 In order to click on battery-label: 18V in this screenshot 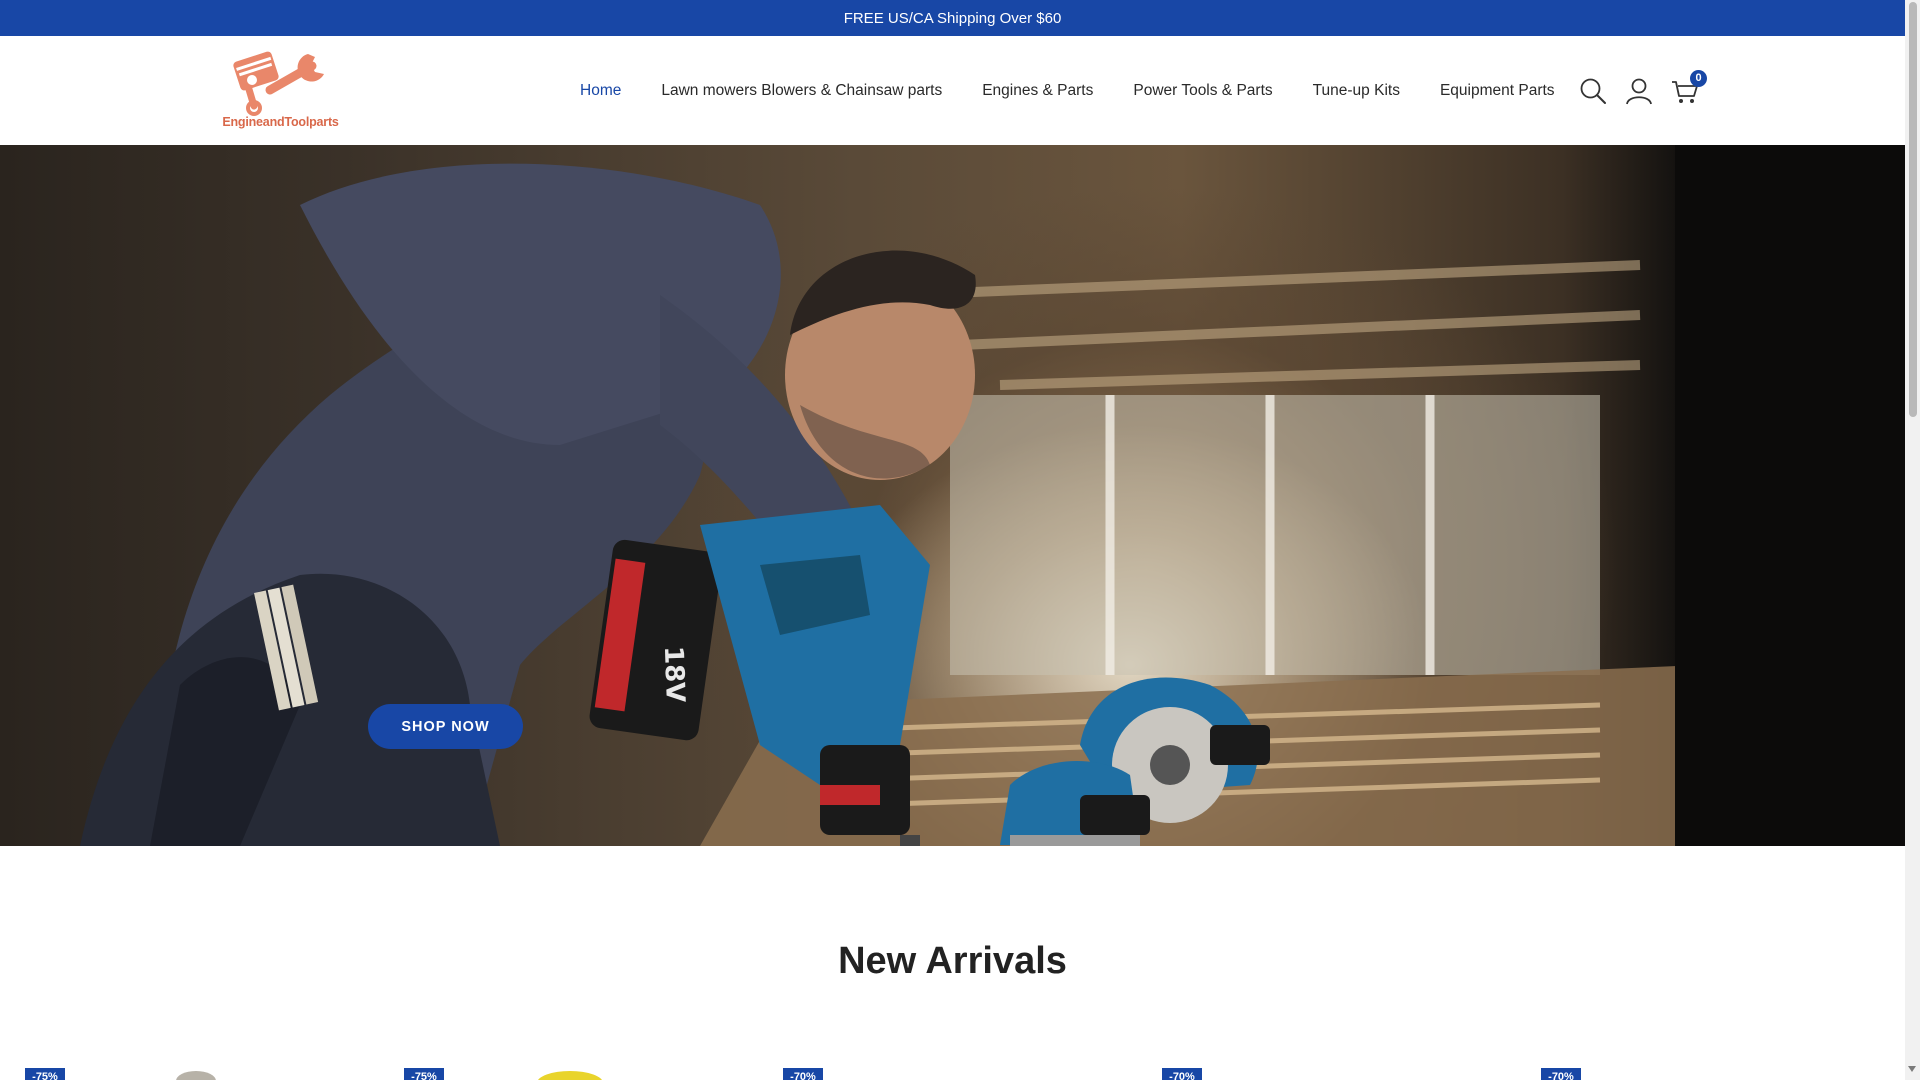, I will do `click(674, 674)`.